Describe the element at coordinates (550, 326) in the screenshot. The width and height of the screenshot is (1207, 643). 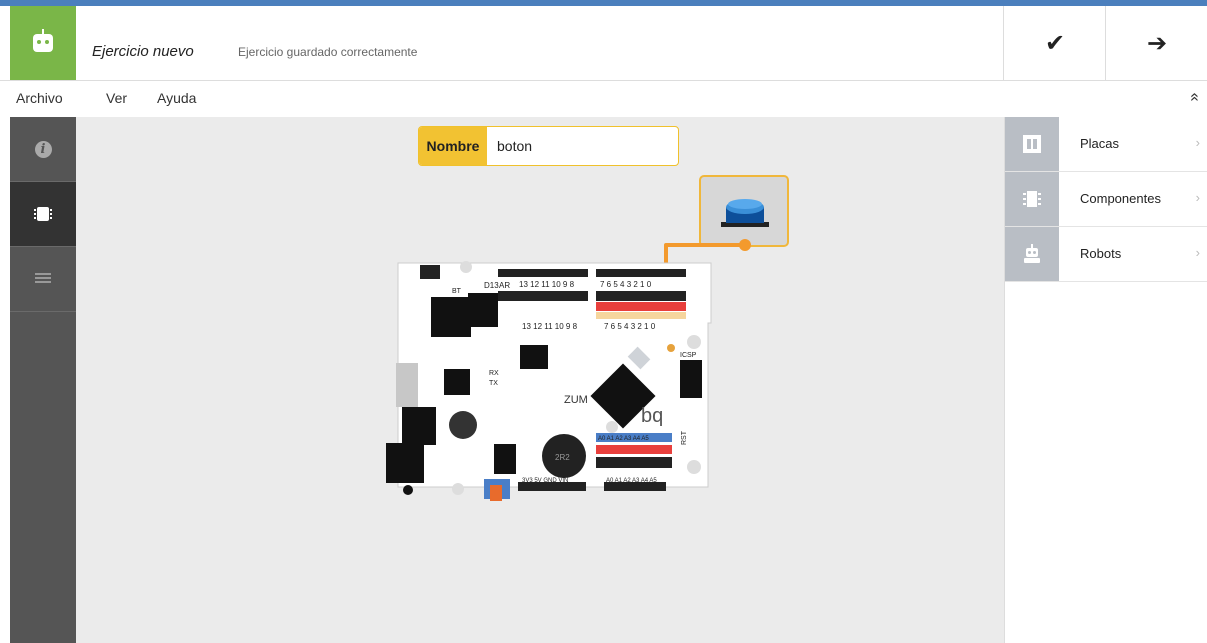
I see `pin-numbers-bottom-left: 13 12 11 10 9 8` at that location.